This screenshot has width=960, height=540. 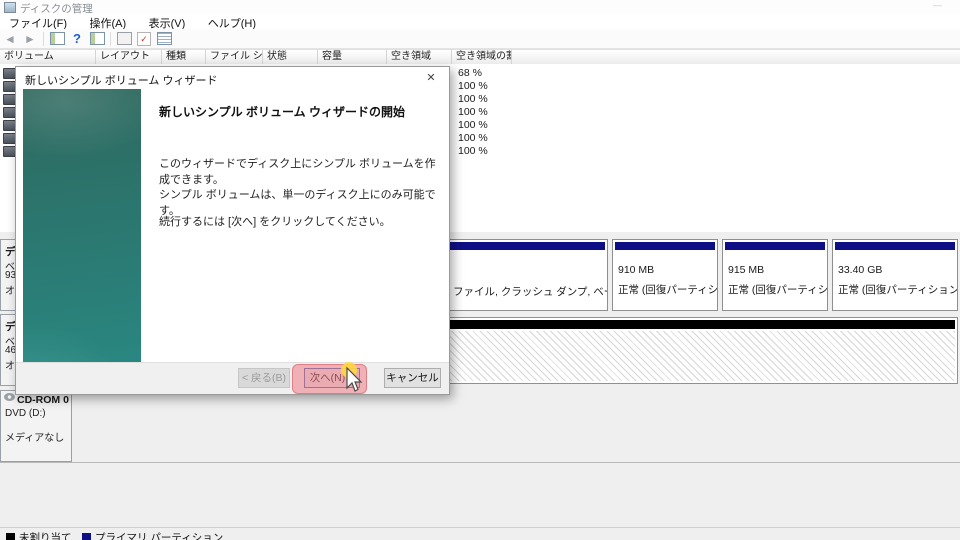 I want to click on action-pane-icon, so click(x=124, y=39).